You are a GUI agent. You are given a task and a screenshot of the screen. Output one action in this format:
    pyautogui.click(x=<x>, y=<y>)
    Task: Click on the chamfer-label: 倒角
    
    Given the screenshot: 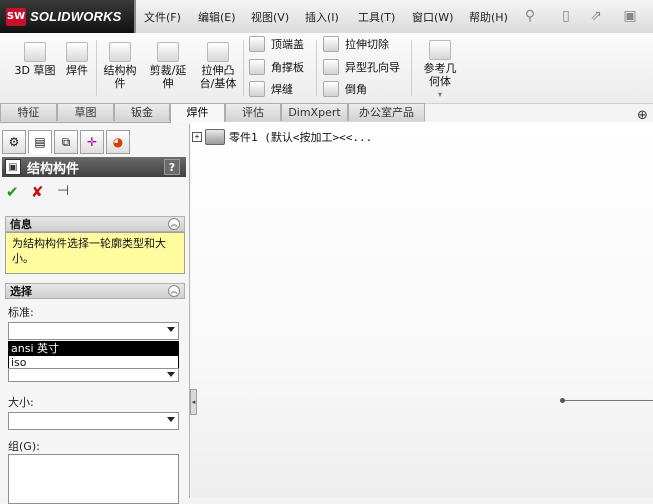 What is the action you would take?
    pyautogui.click(x=356, y=89)
    